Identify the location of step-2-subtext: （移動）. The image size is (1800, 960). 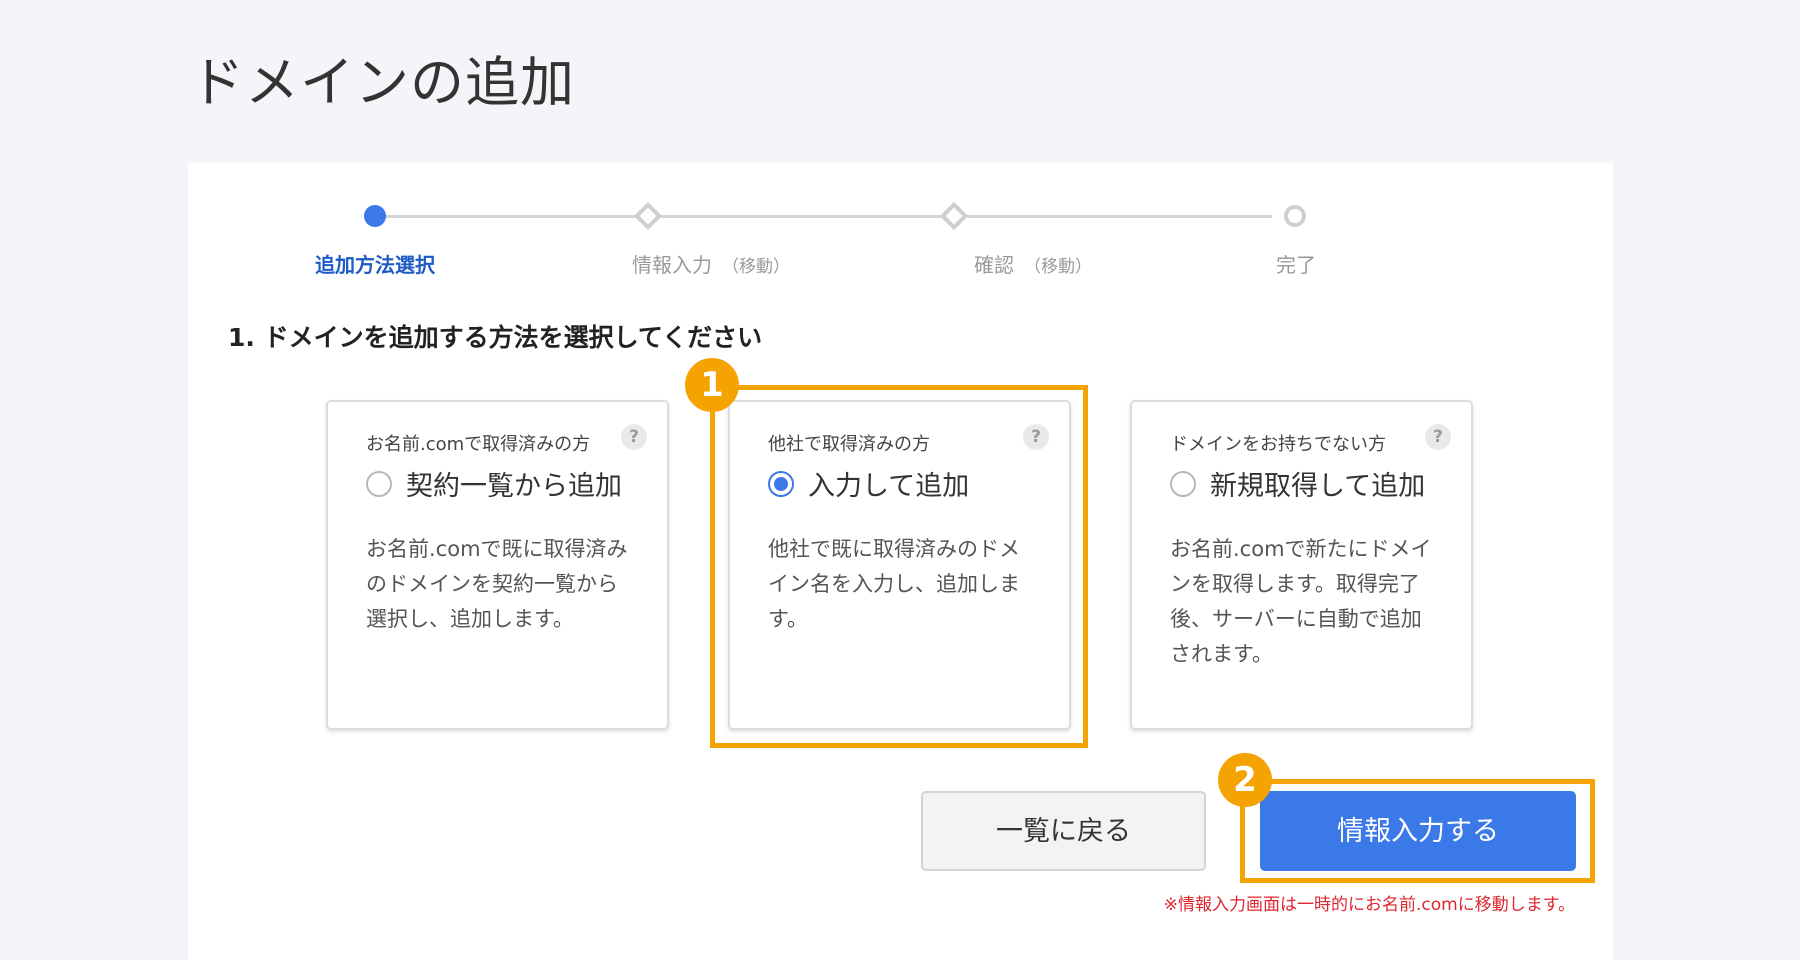
(756, 267).